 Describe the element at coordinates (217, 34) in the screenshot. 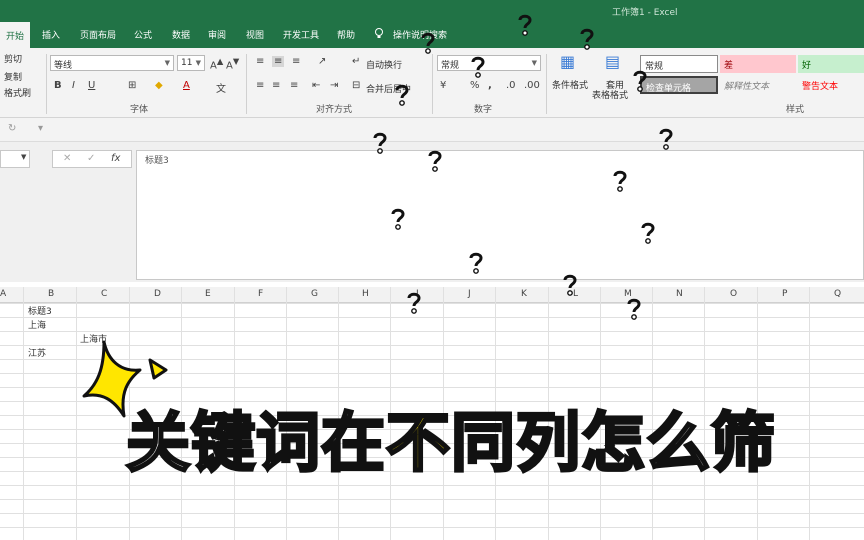

I see `tab-review: 审阅` at that location.